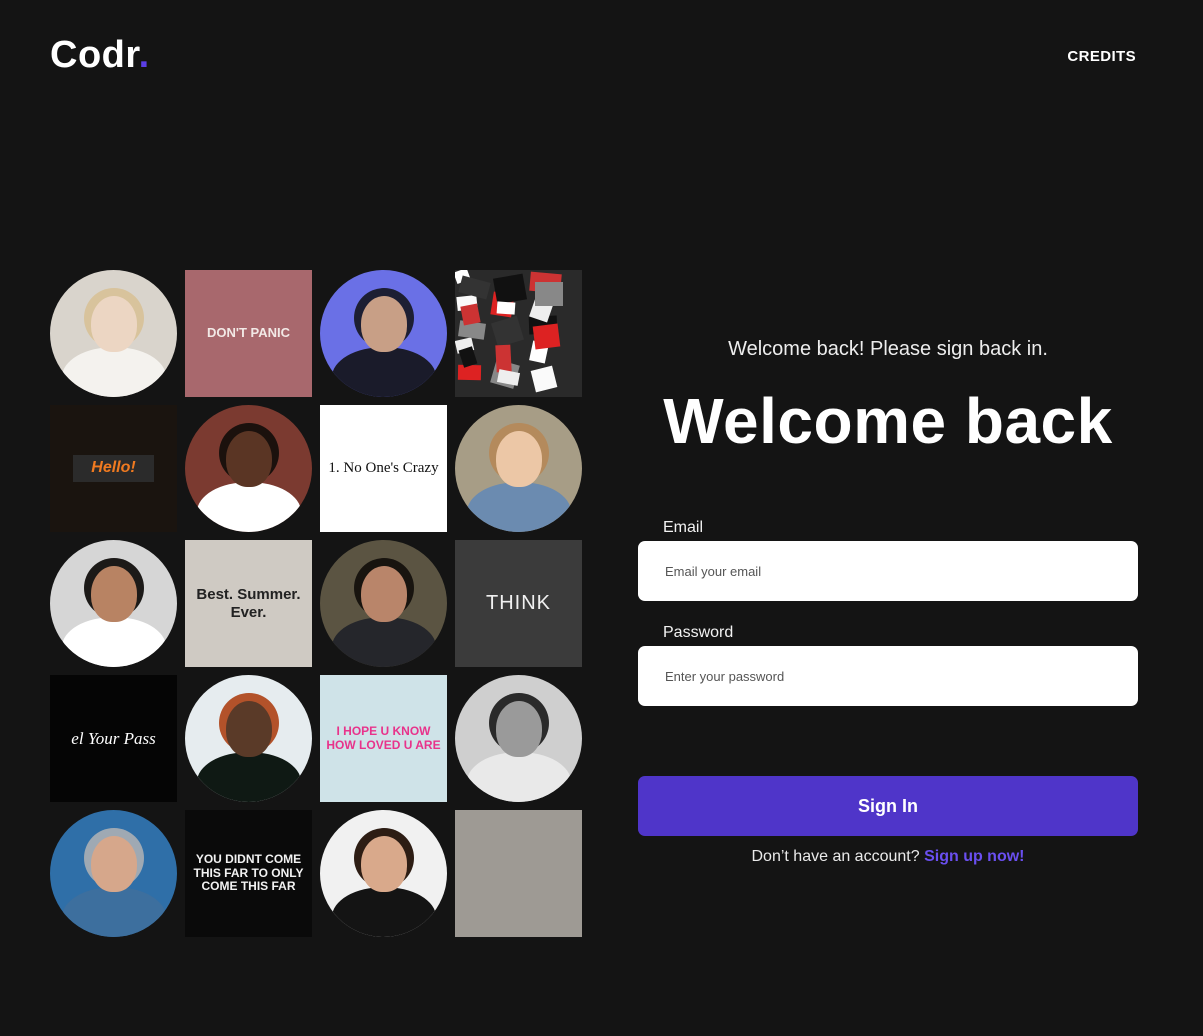 This screenshot has height=1036, width=1203. Describe the element at coordinates (698, 632) in the screenshot. I see `password-label: Password` at that location.